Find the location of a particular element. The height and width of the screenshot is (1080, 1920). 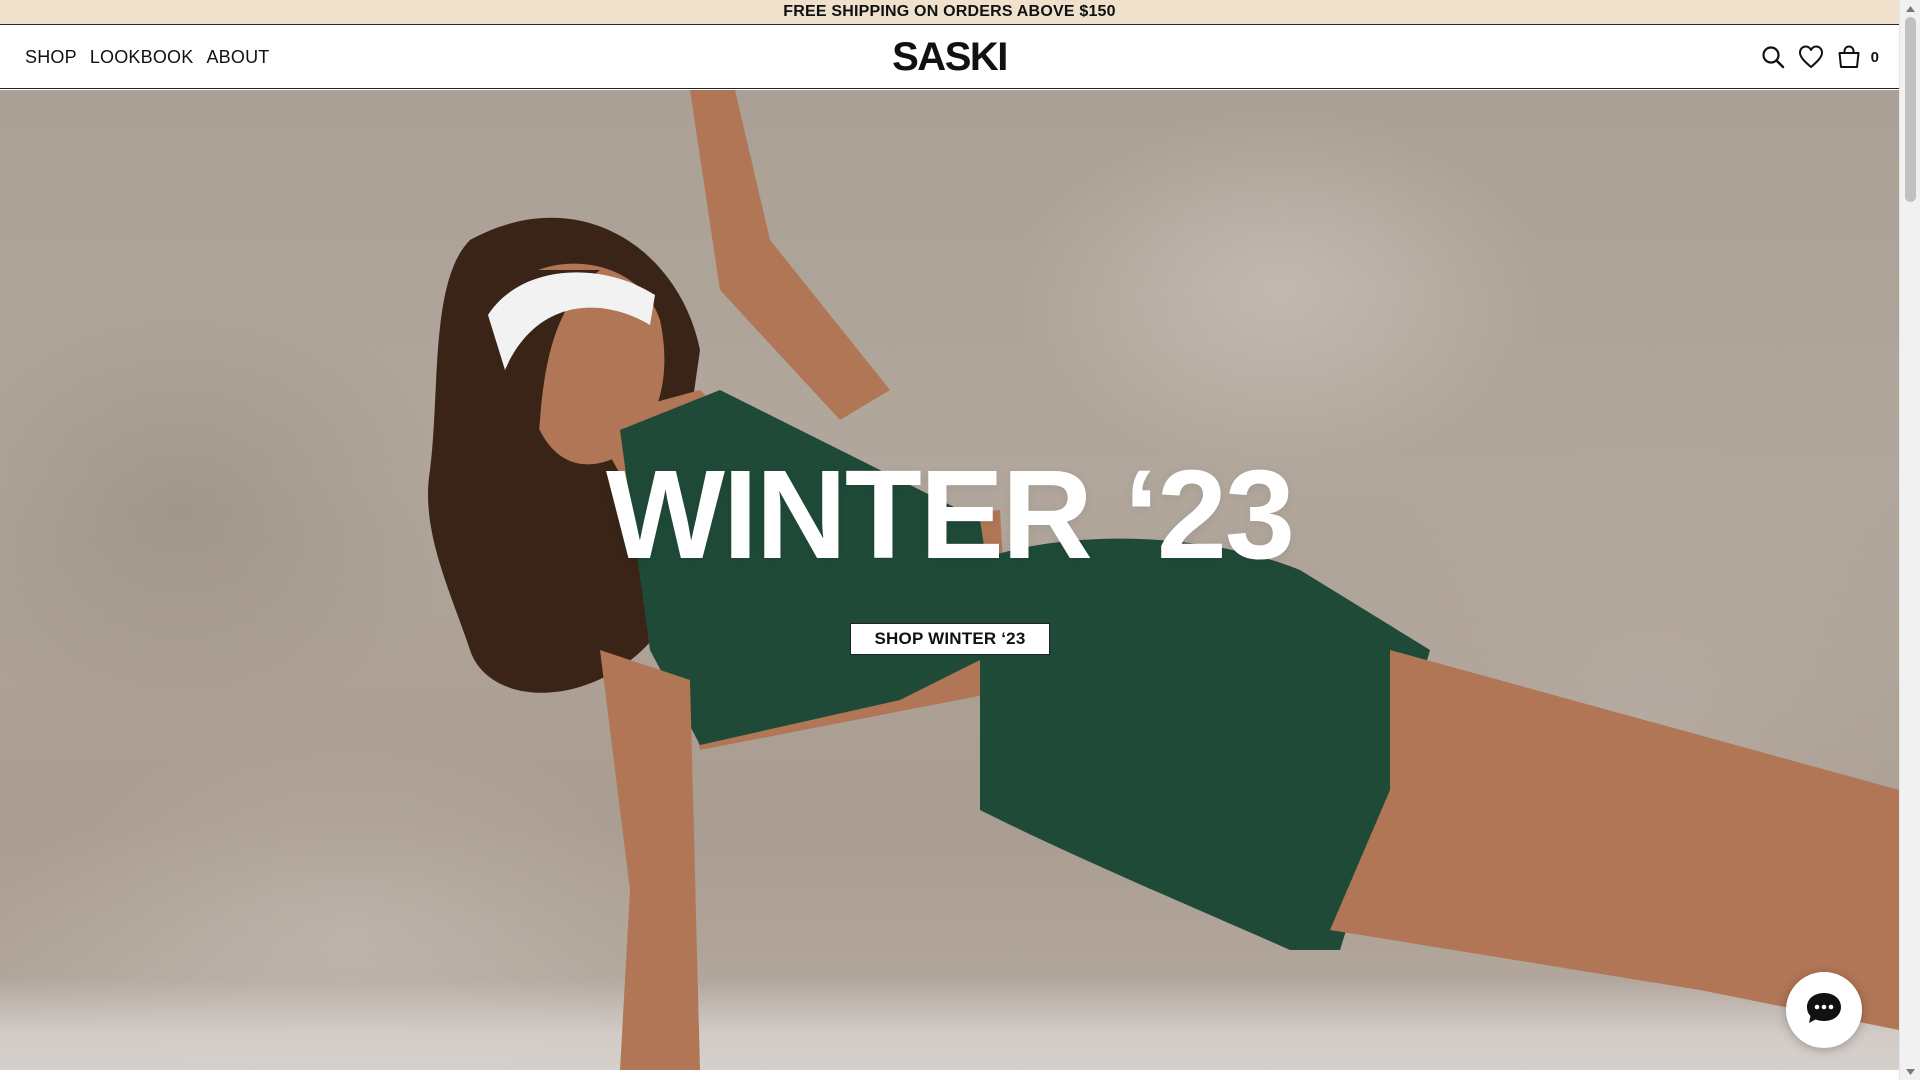

header-actions: 0 is located at coordinates (1819, 57).